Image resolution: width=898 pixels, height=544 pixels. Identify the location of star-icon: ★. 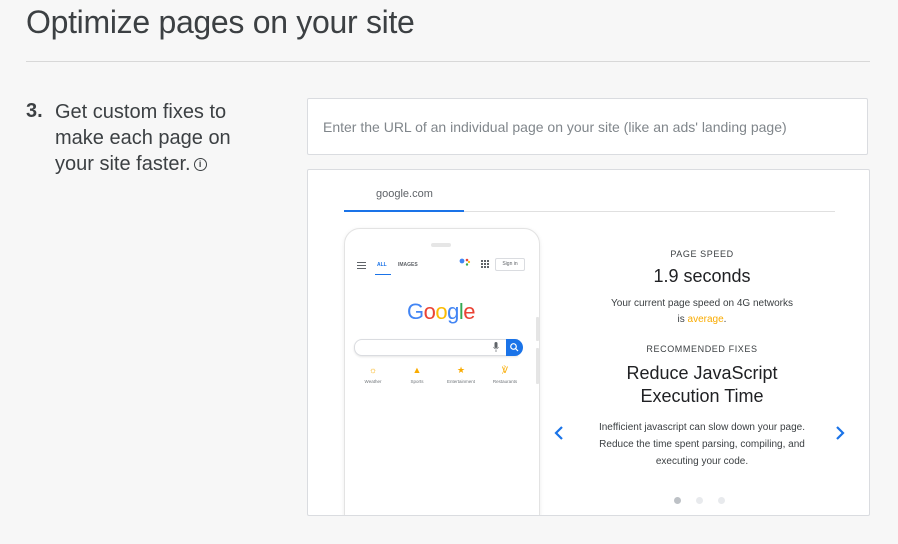
(461, 370).